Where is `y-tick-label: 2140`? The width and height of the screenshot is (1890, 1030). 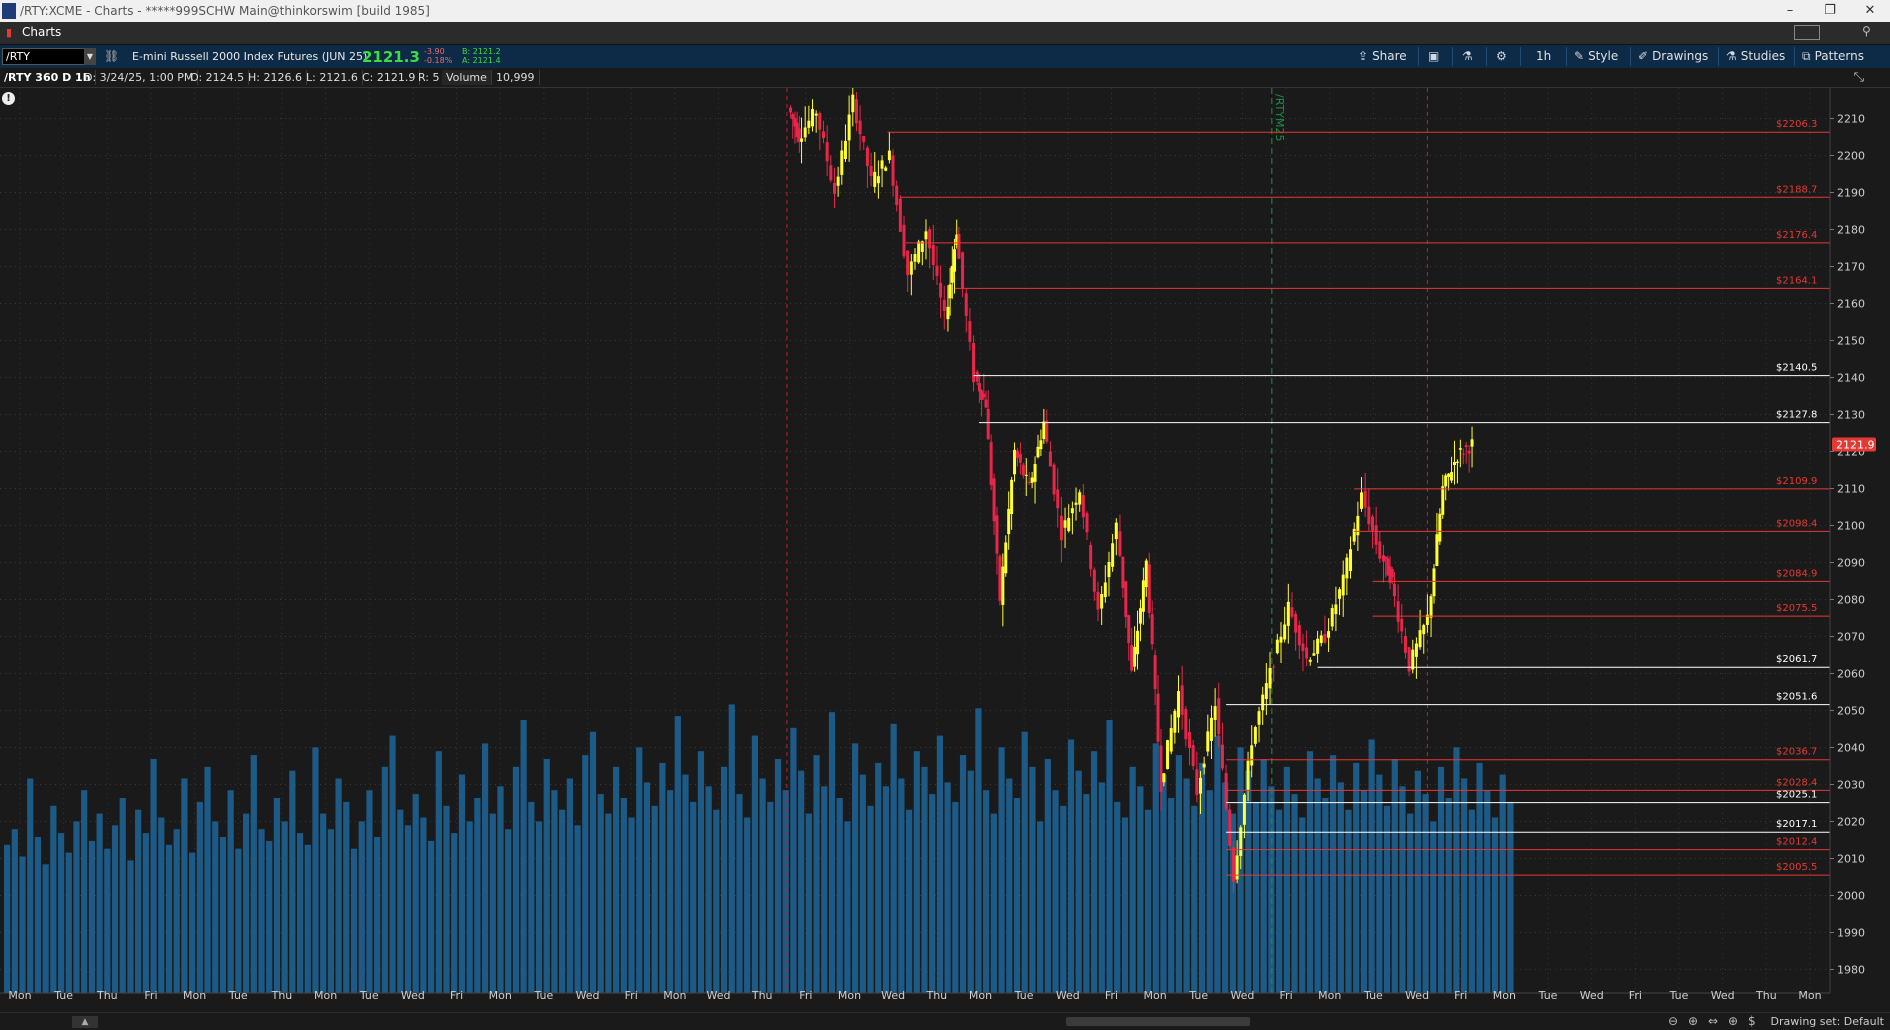
y-tick-label: 2140 is located at coordinates (1851, 378).